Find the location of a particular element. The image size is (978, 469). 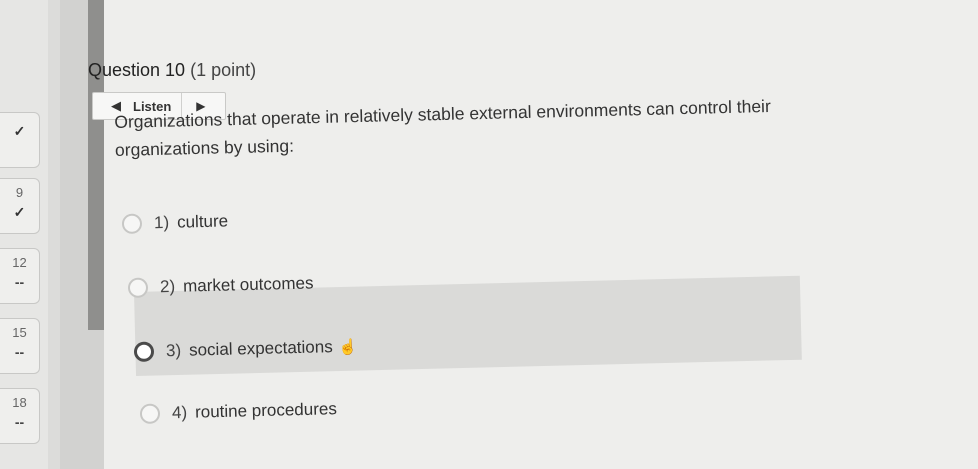

nav-item-number: 12 is located at coordinates (19, 262).